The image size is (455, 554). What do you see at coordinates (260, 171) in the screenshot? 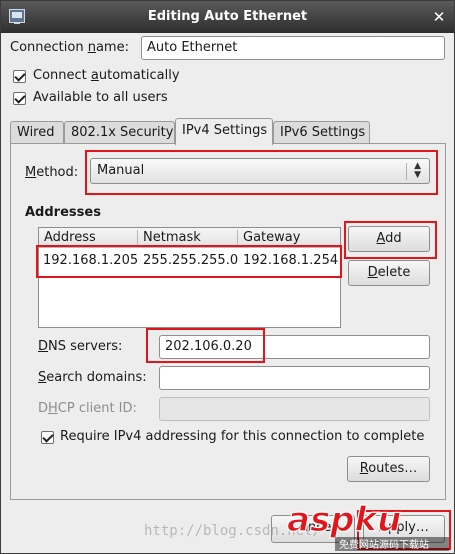
I see `method-dropdown: Manual ▲ ▼` at bounding box center [260, 171].